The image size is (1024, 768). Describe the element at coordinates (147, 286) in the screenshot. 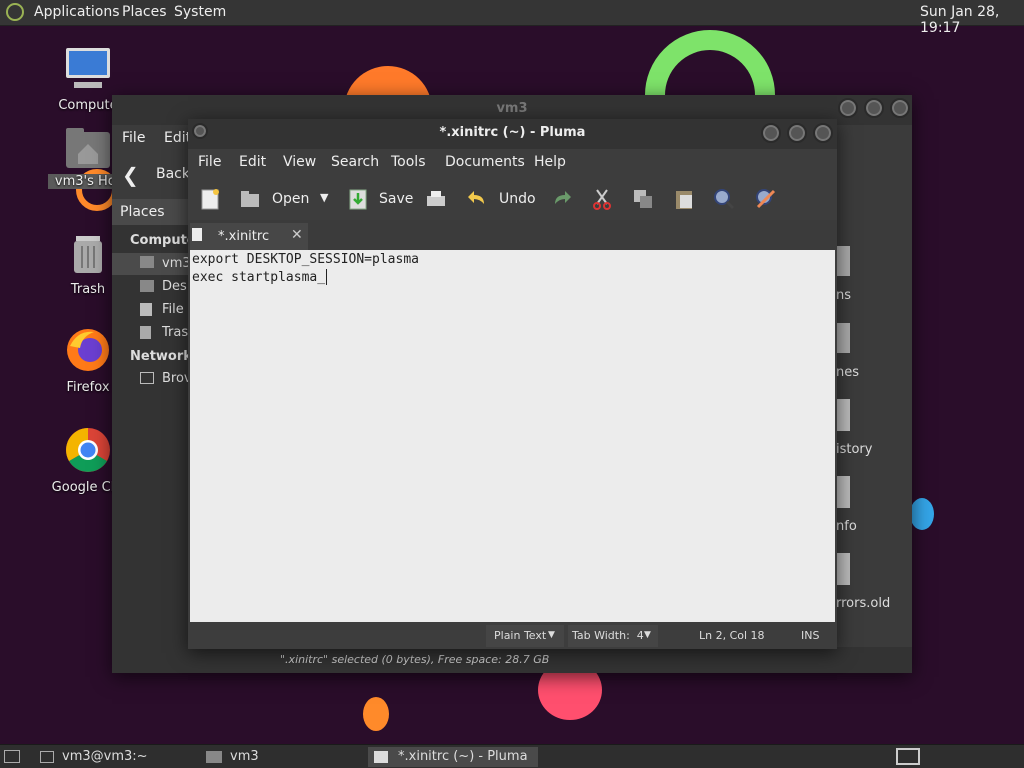

I see `desktop-folder-icon` at that location.